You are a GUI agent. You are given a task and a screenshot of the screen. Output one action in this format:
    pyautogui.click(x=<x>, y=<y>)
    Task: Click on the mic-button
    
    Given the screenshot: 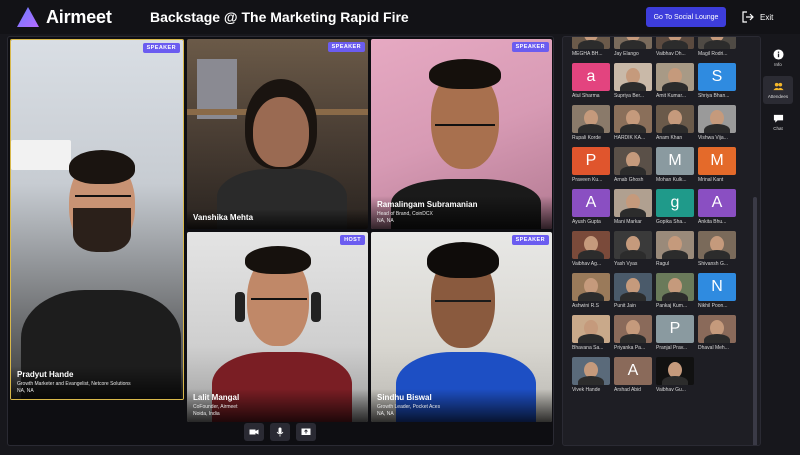 What is the action you would take?
    pyautogui.click(x=280, y=432)
    